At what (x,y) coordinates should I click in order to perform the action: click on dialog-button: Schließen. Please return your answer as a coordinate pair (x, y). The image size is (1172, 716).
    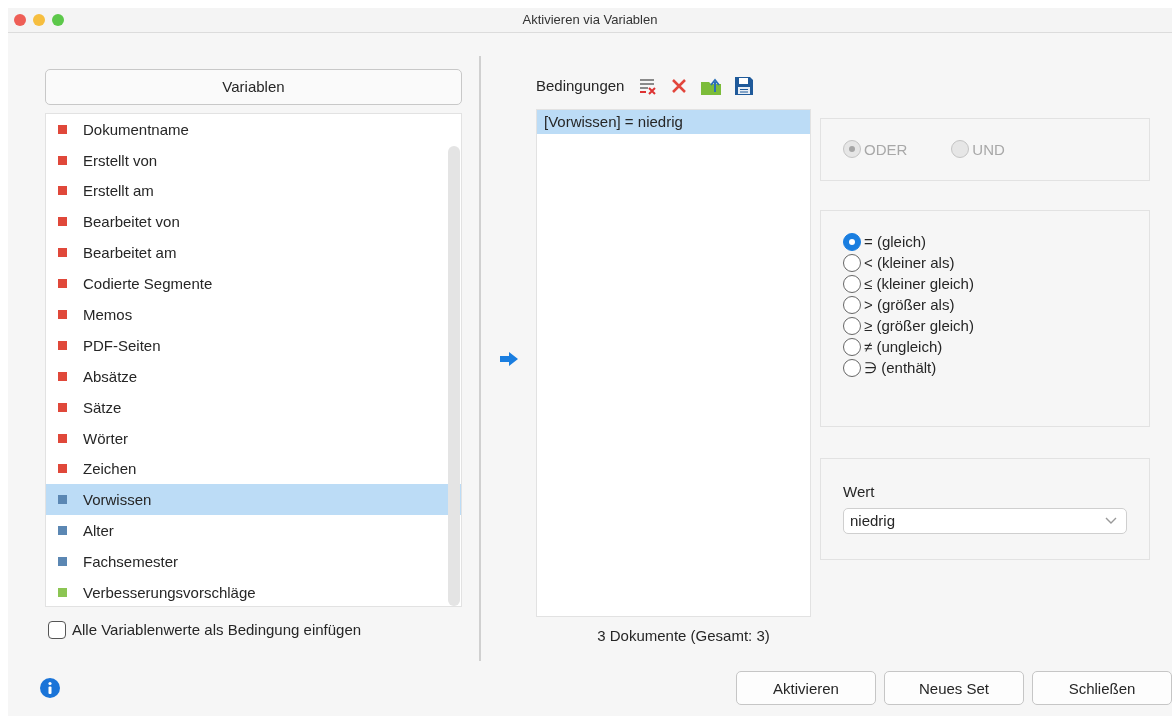
    Looking at the image, I should click on (1102, 688).